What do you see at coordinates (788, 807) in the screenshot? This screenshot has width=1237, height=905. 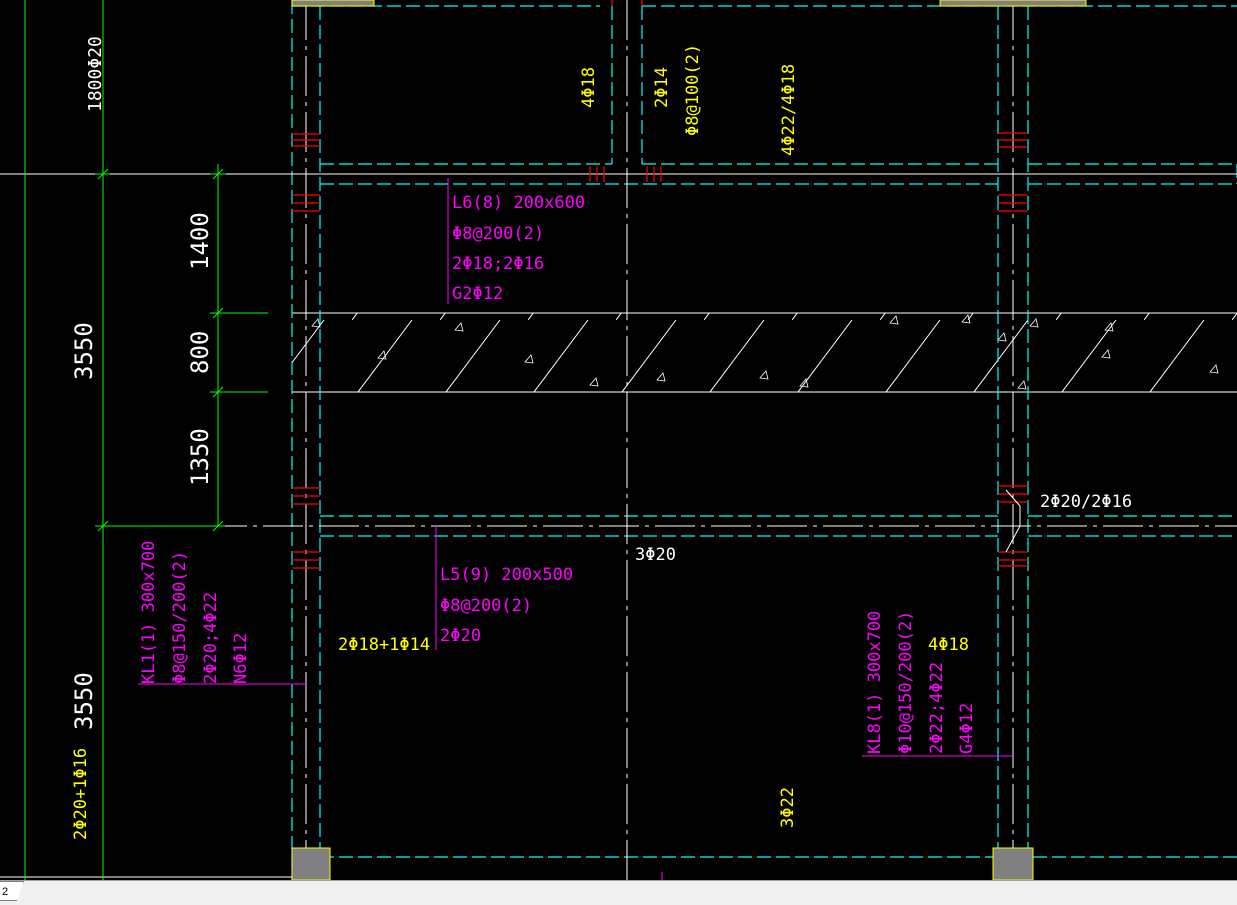 I see `rebar-label-3phi22: 3Φ22` at bounding box center [788, 807].